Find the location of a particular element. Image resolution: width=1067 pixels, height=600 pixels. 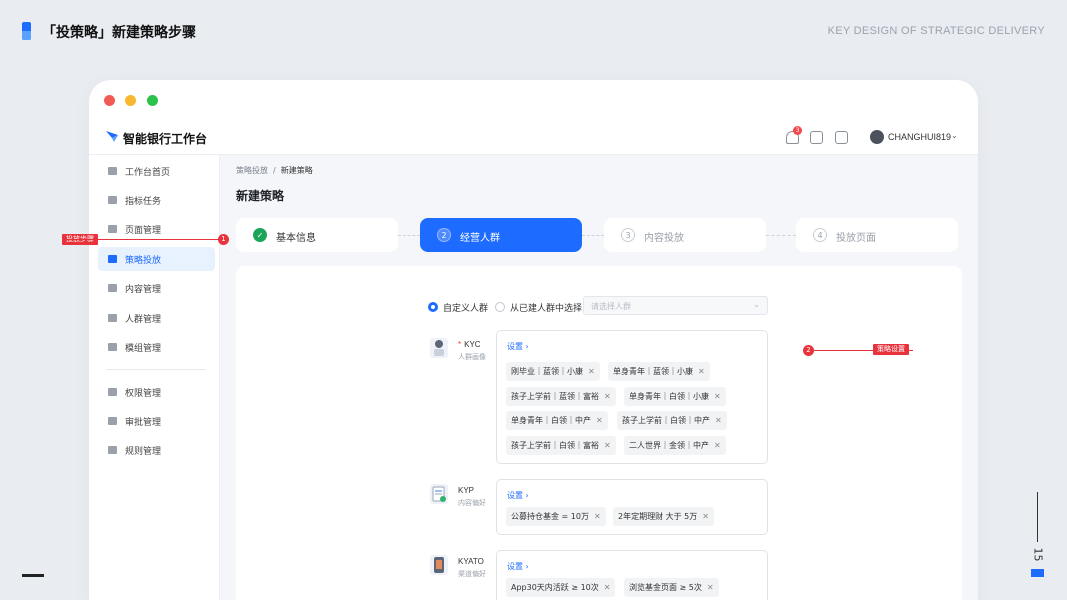

kyato-chip: 浏览基金页面 ≥ 5次 ✕ is located at coordinates (671, 587).